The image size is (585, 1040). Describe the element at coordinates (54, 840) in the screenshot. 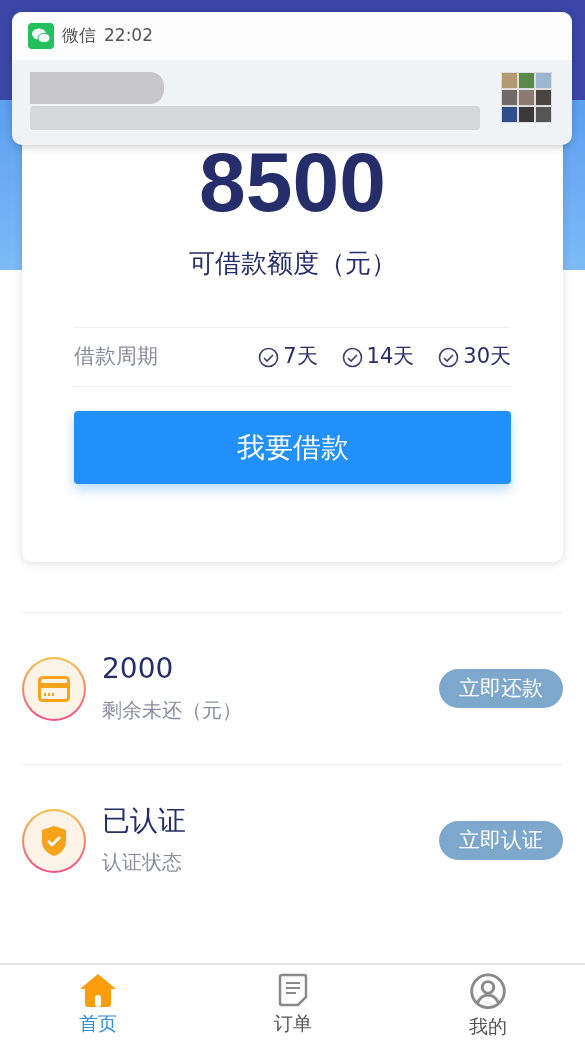

I see `shield-check-icon` at that location.